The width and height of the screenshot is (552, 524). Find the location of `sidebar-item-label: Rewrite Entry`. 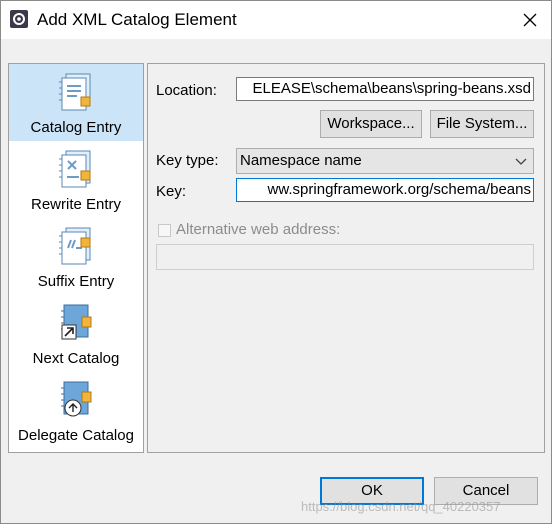

sidebar-item-label: Rewrite Entry is located at coordinates (76, 204).